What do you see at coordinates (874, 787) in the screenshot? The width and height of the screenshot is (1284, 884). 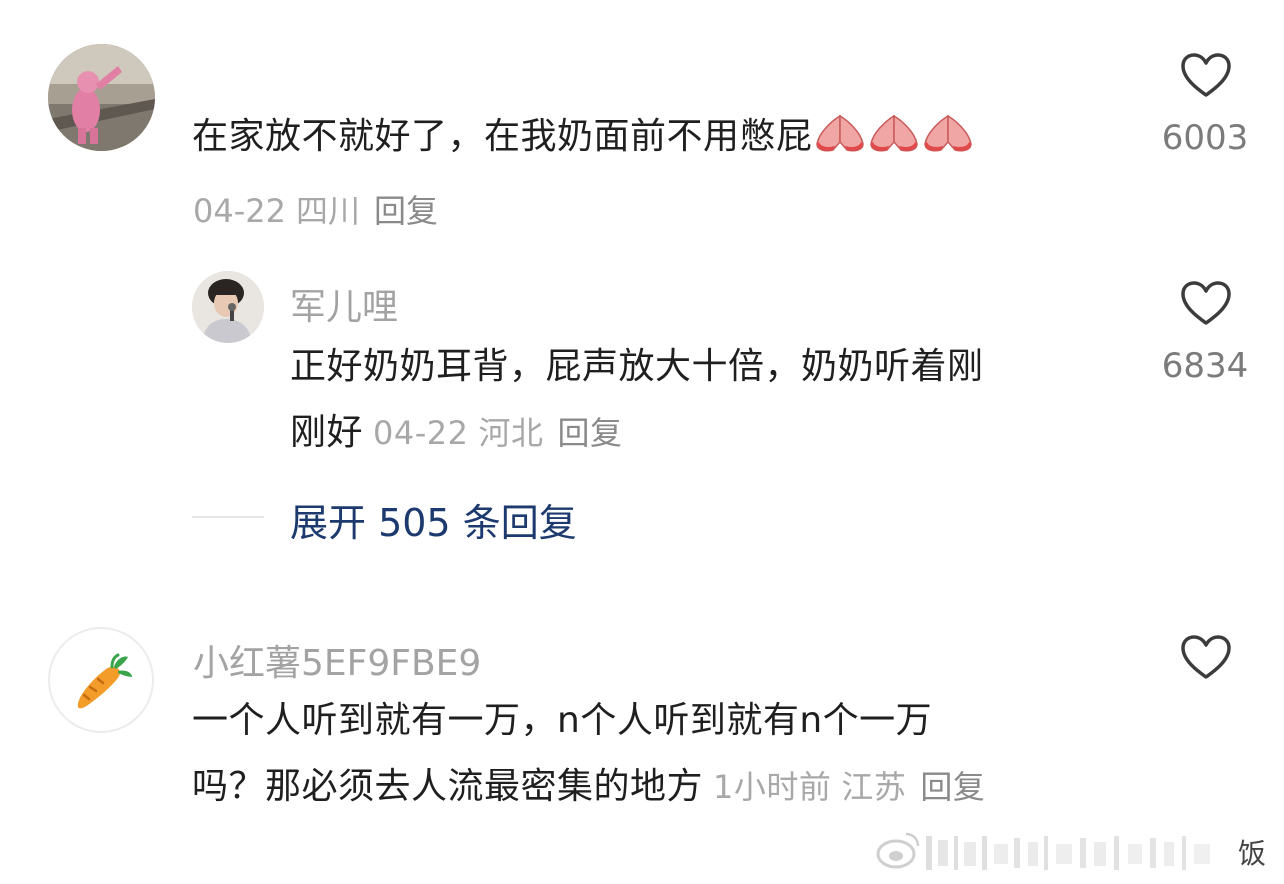 I see `comment-location: 江苏` at bounding box center [874, 787].